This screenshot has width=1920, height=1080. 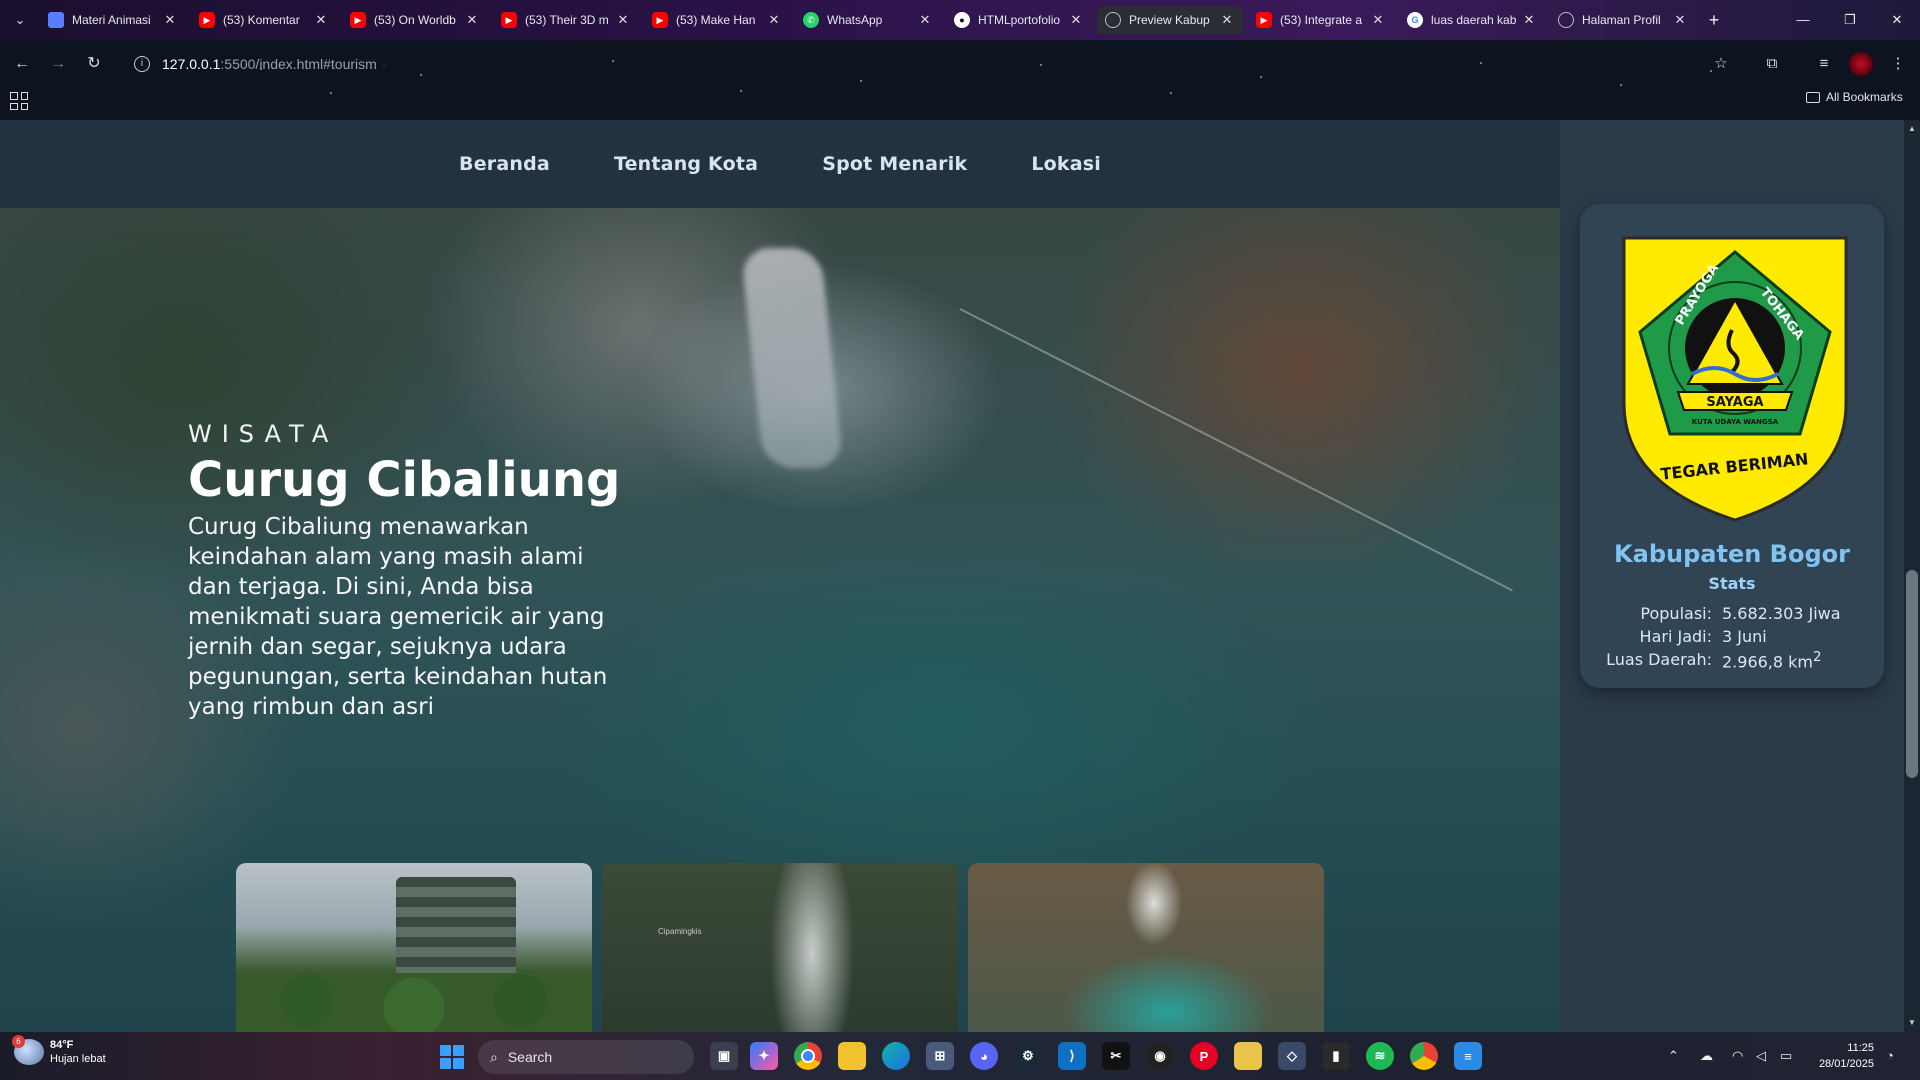 What do you see at coordinates (764, 1056) in the screenshot?
I see `copilot-icon: ✦` at bounding box center [764, 1056].